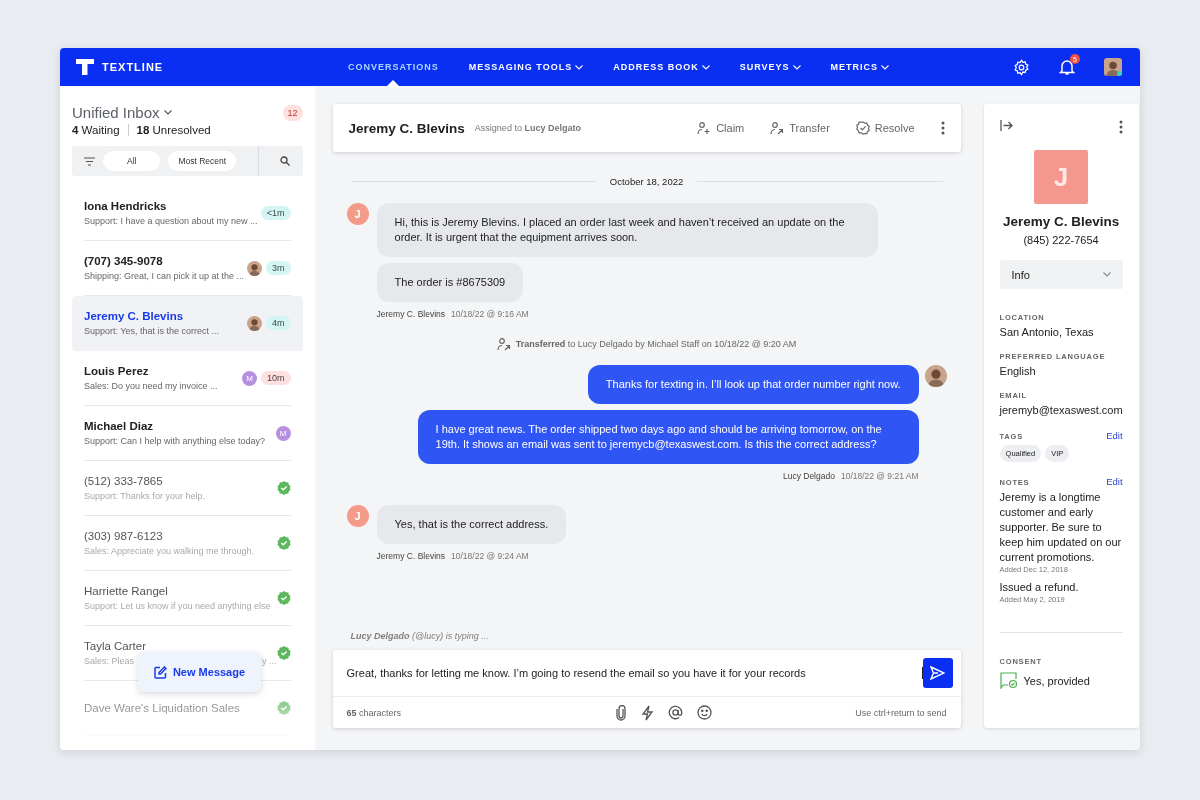 This screenshot has height=800, width=1200. Describe the element at coordinates (180, 646) in the screenshot. I see `contact-name: Tayla Carter` at that location.